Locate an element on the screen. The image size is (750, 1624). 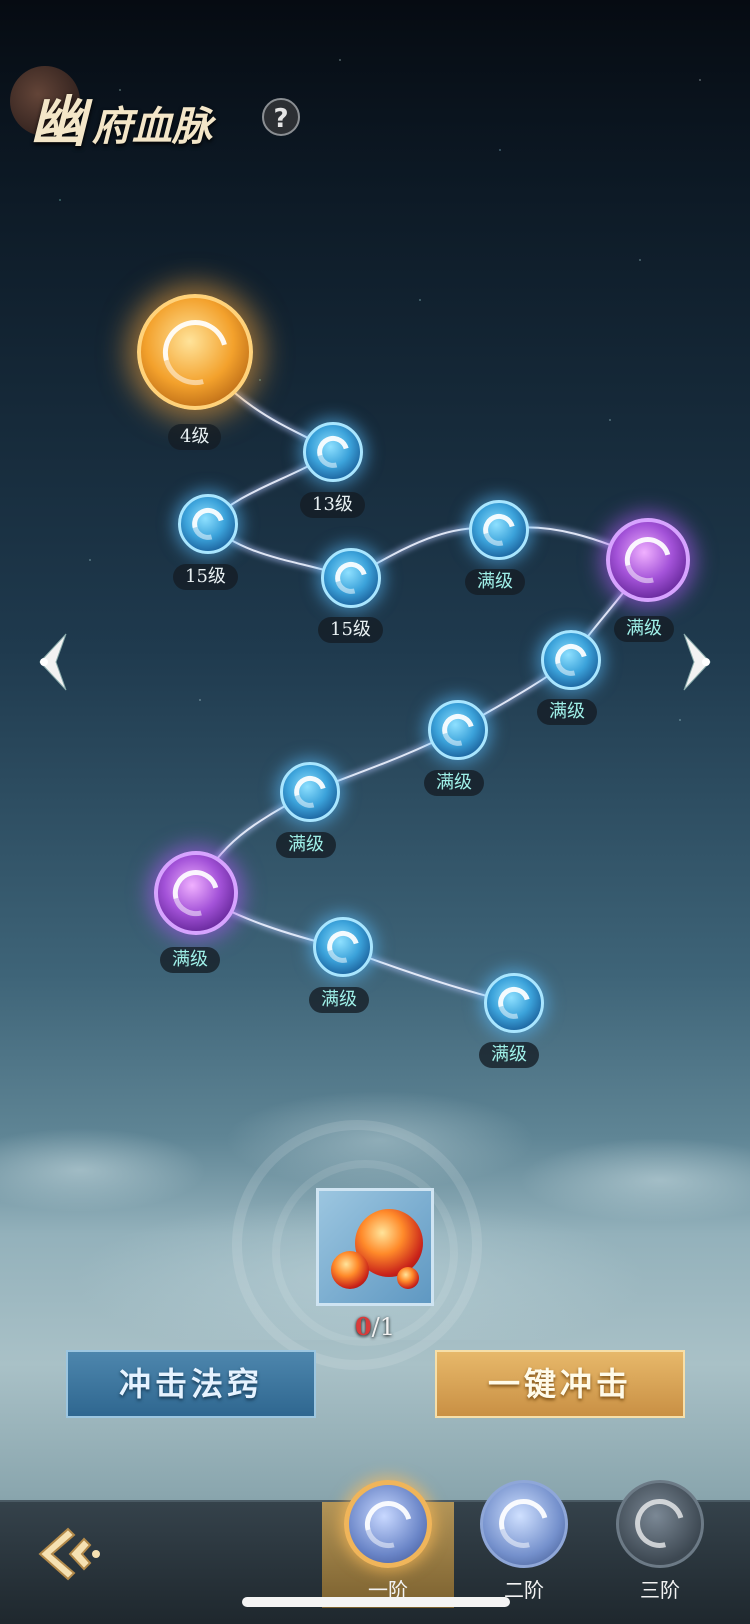
blood-essence-item-slot is located at coordinates (375, 1247).